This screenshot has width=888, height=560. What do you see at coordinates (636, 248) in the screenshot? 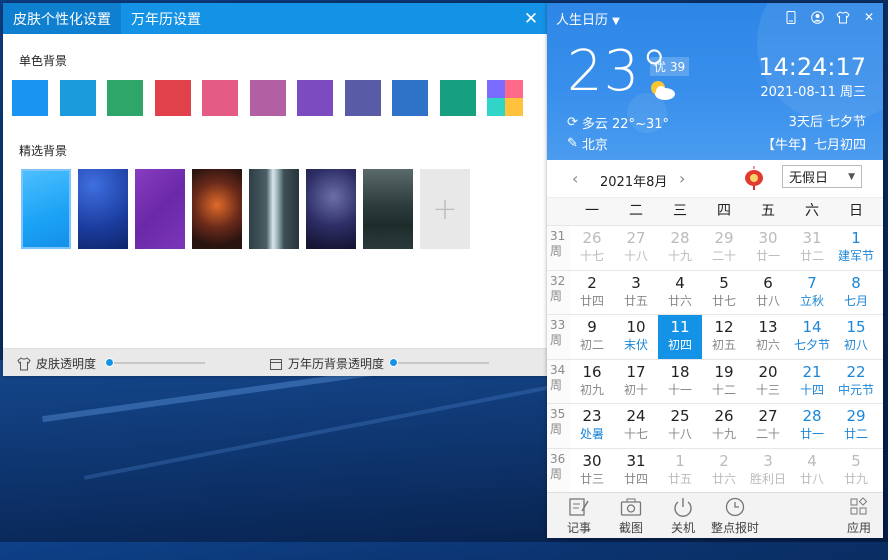
I see `day-cell: 27 十八` at bounding box center [636, 248].